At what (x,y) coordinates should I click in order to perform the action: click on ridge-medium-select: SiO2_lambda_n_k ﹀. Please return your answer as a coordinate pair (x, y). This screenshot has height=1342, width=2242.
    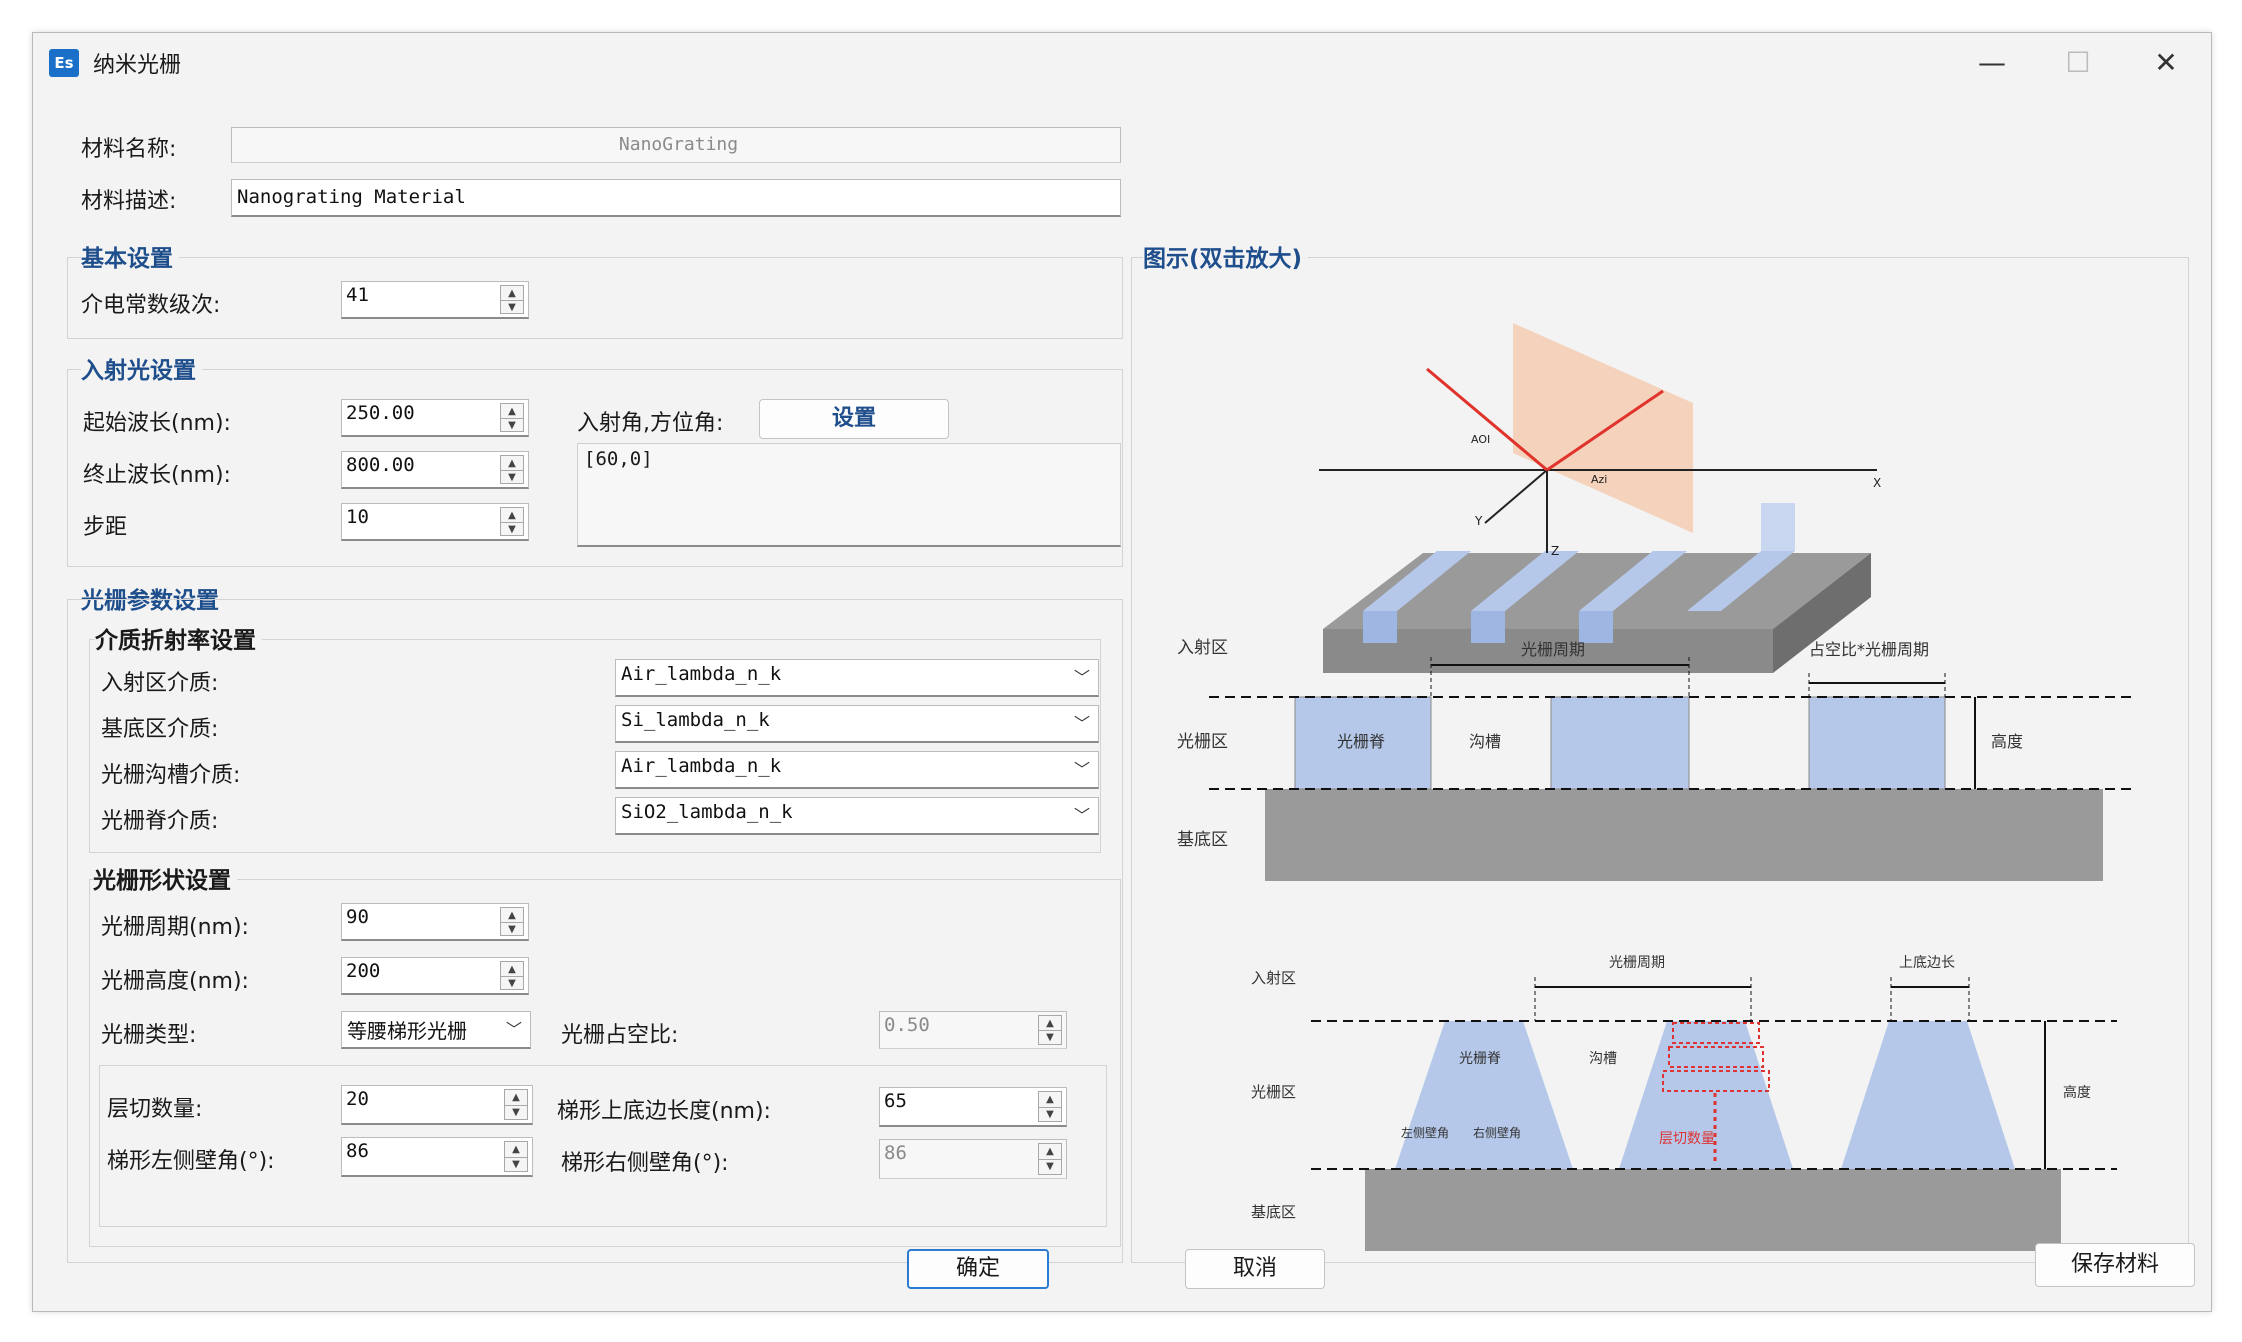
    Looking at the image, I should click on (857, 816).